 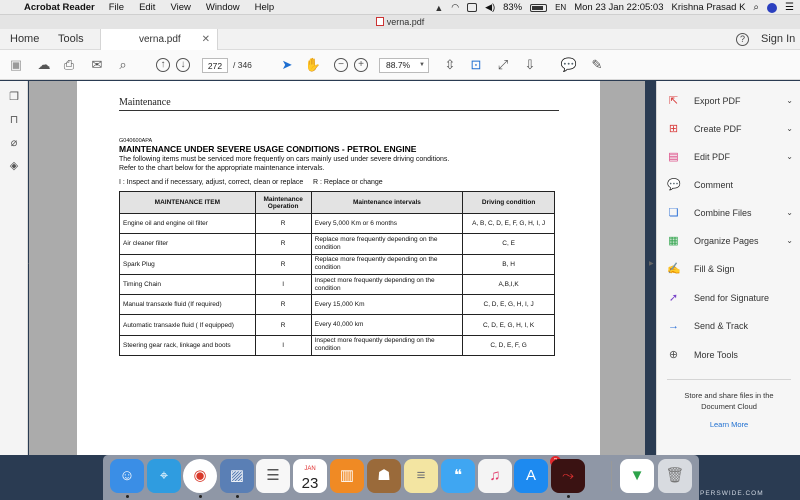 What do you see at coordinates (651, 263) in the screenshot?
I see `collapse-right-pane-icon: ▶` at bounding box center [651, 263].